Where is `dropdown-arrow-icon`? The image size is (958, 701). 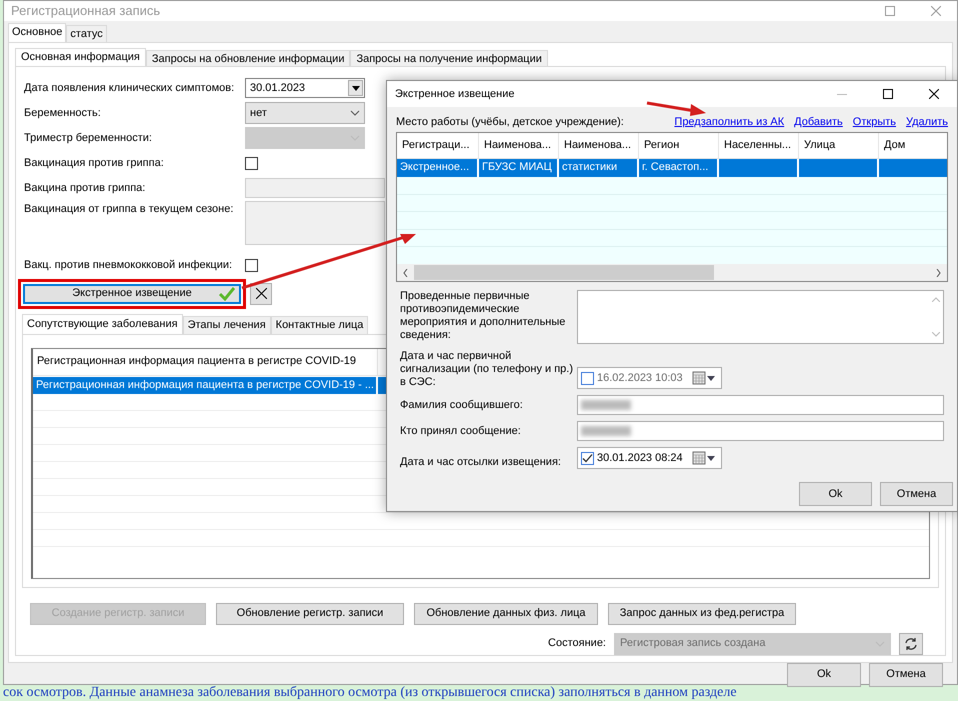
dropdown-arrow-icon is located at coordinates (356, 88).